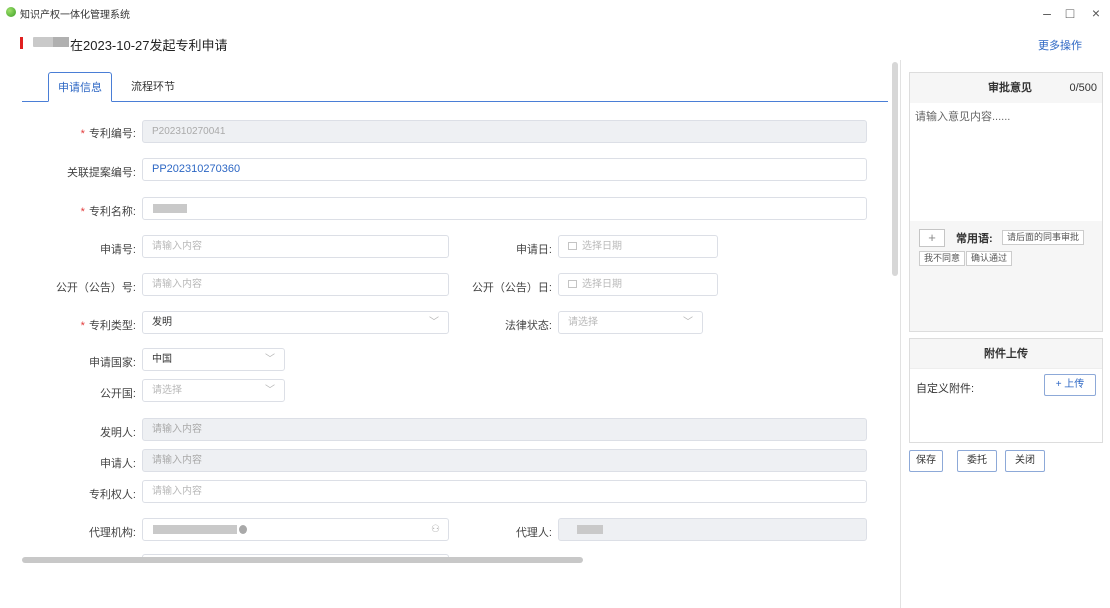 This screenshot has height=608, width=1110. Describe the element at coordinates (117, 433) in the screenshot. I see `inventor-label: 发明人:` at that location.